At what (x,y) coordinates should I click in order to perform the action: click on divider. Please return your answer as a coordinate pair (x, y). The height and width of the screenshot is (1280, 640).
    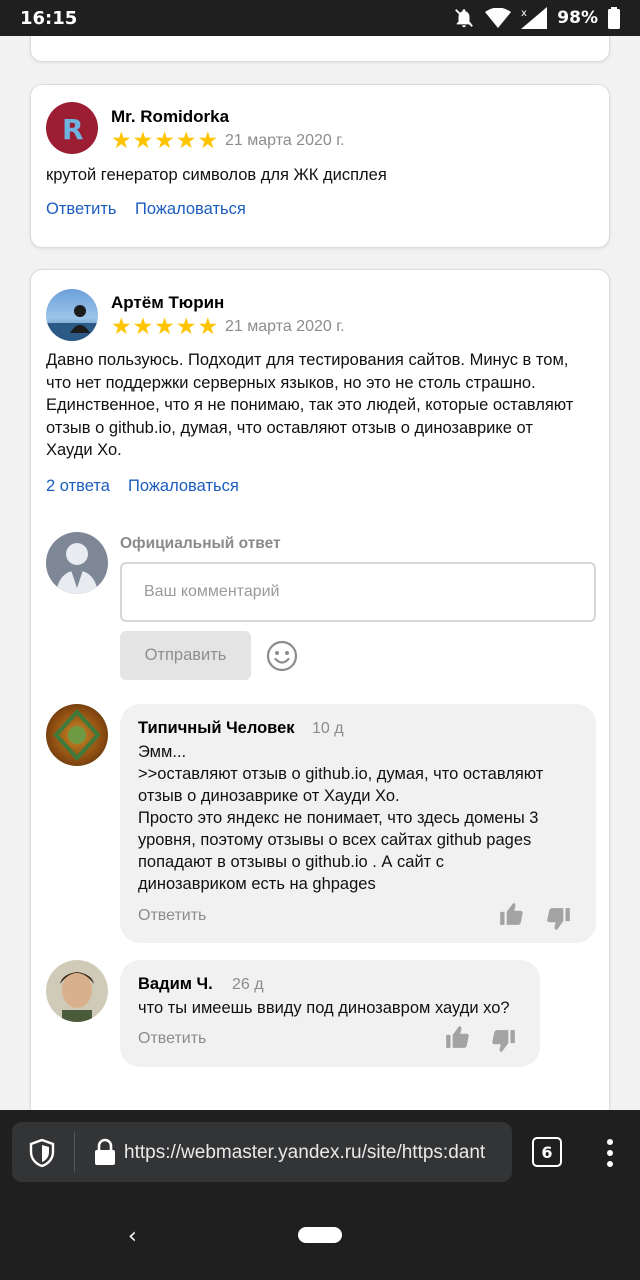
    Looking at the image, I should click on (74, 1152).